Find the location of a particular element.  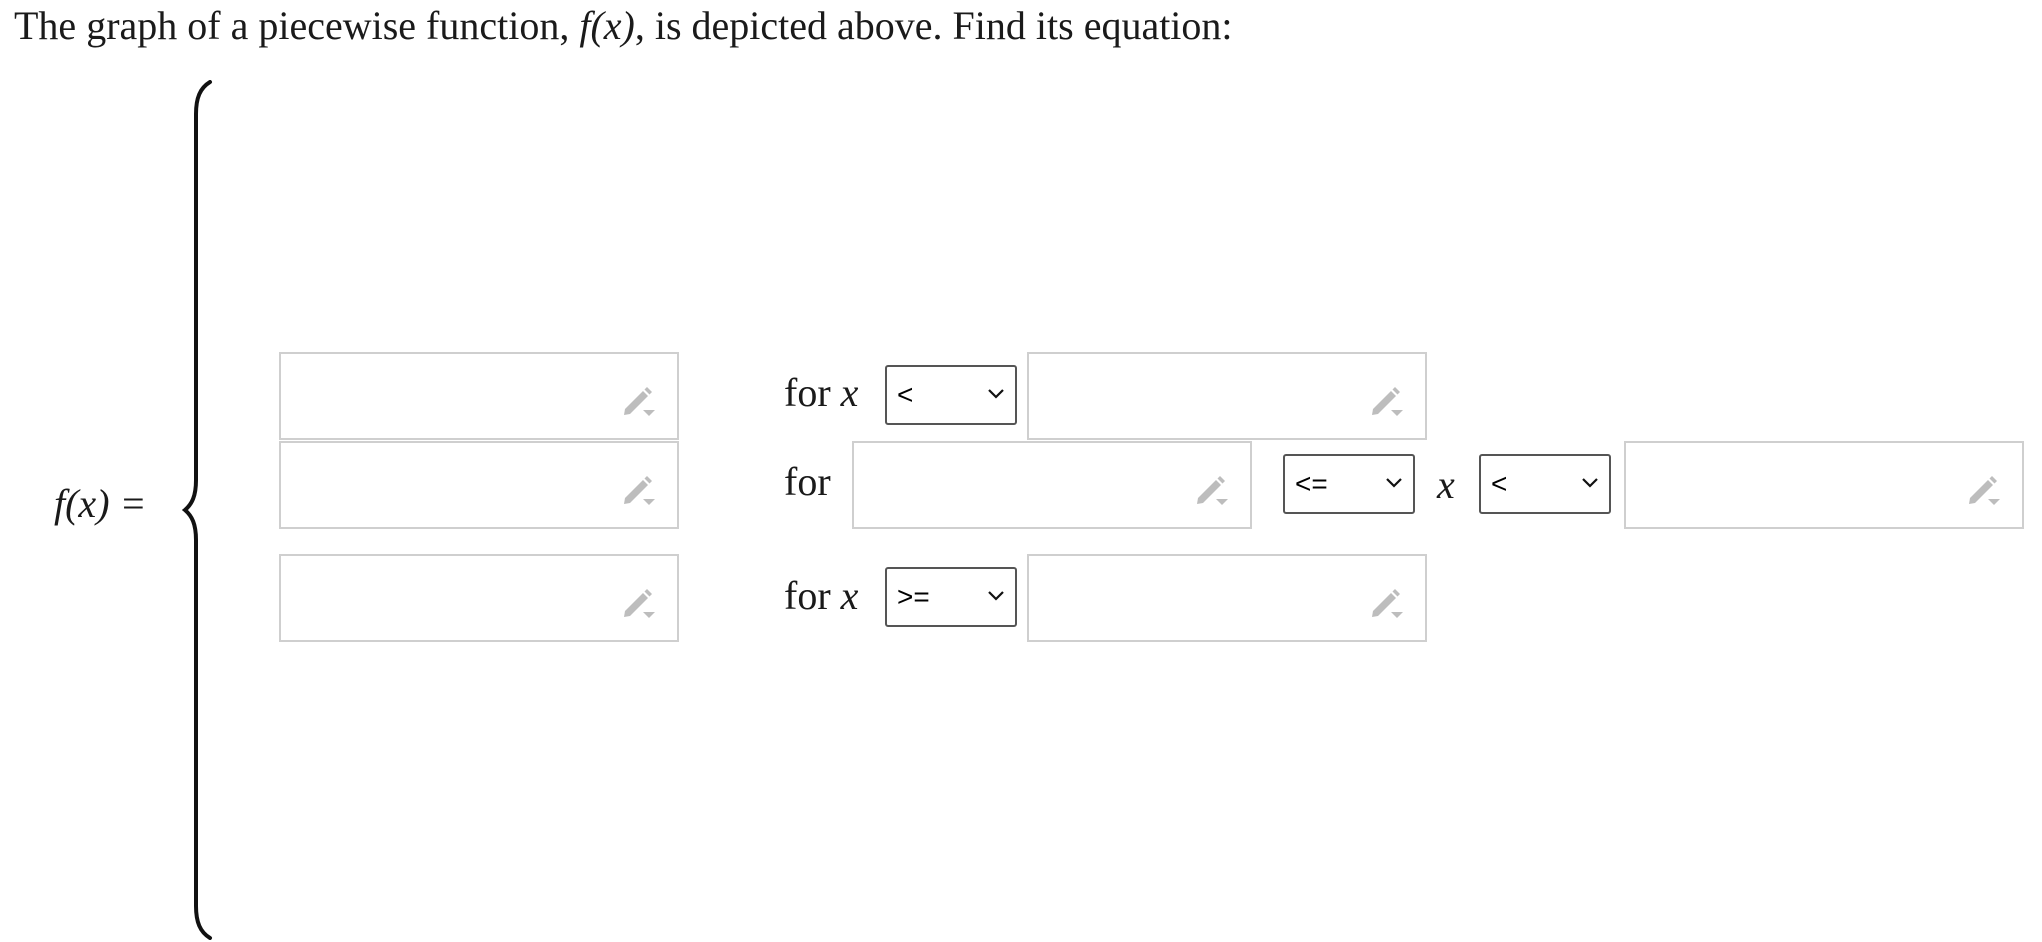

row1-operator-select: < is located at coordinates (951, 395).